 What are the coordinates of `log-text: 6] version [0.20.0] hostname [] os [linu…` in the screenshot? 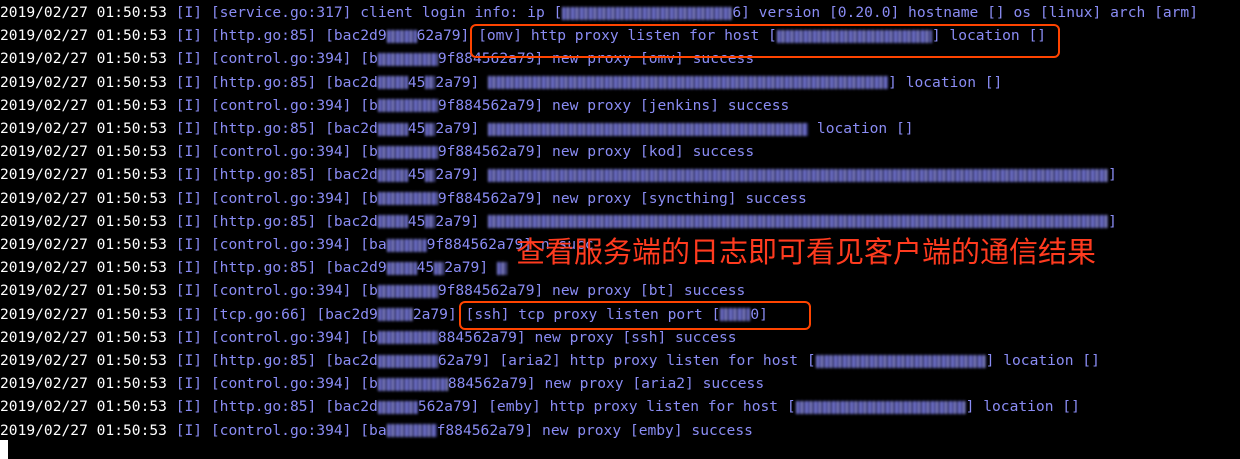 It's located at (965, 12).